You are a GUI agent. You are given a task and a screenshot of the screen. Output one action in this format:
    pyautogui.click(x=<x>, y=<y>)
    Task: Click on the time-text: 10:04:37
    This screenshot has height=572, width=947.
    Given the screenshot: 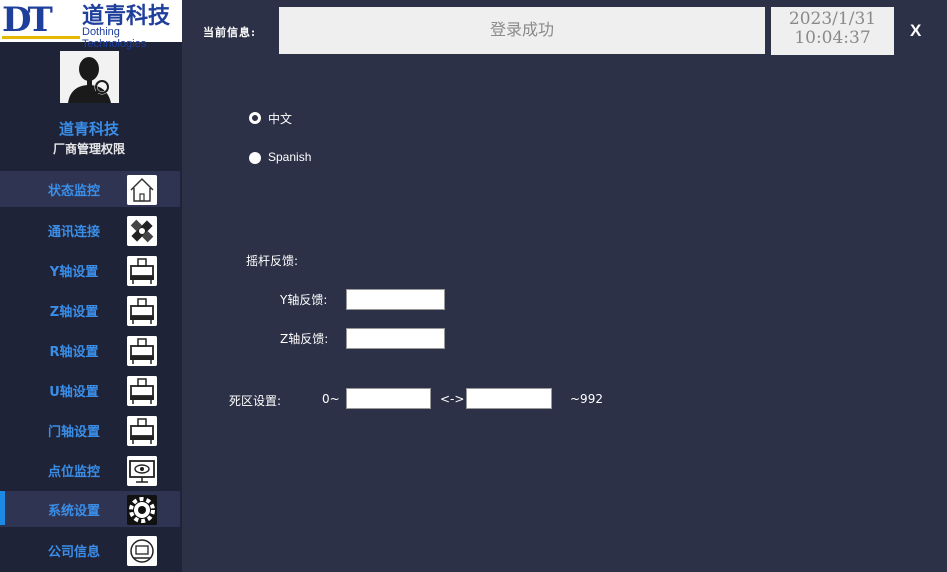 What is the action you would take?
    pyautogui.click(x=832, y=38)
    